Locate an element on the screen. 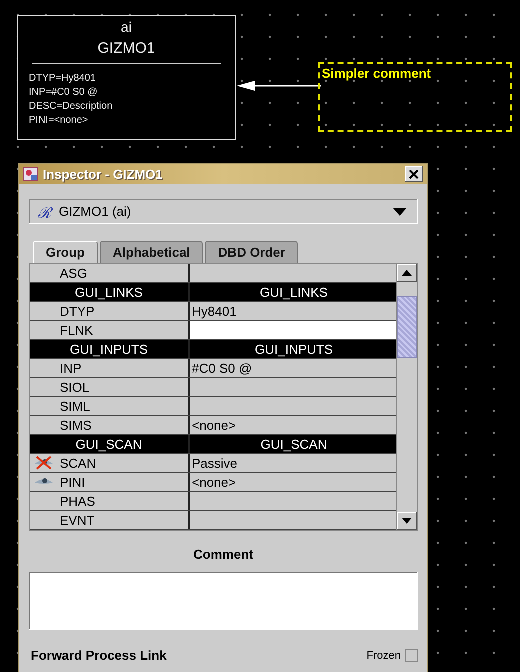 The height and width of the screenshot is (672, 520). field-name-cell: DTYP is located at coordinates (110, 311).